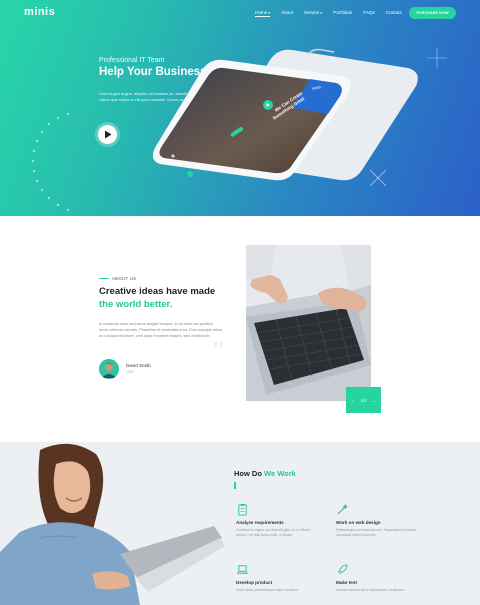 The image size is (480, 605). I want to click on play-video-button, so click(107, 134).